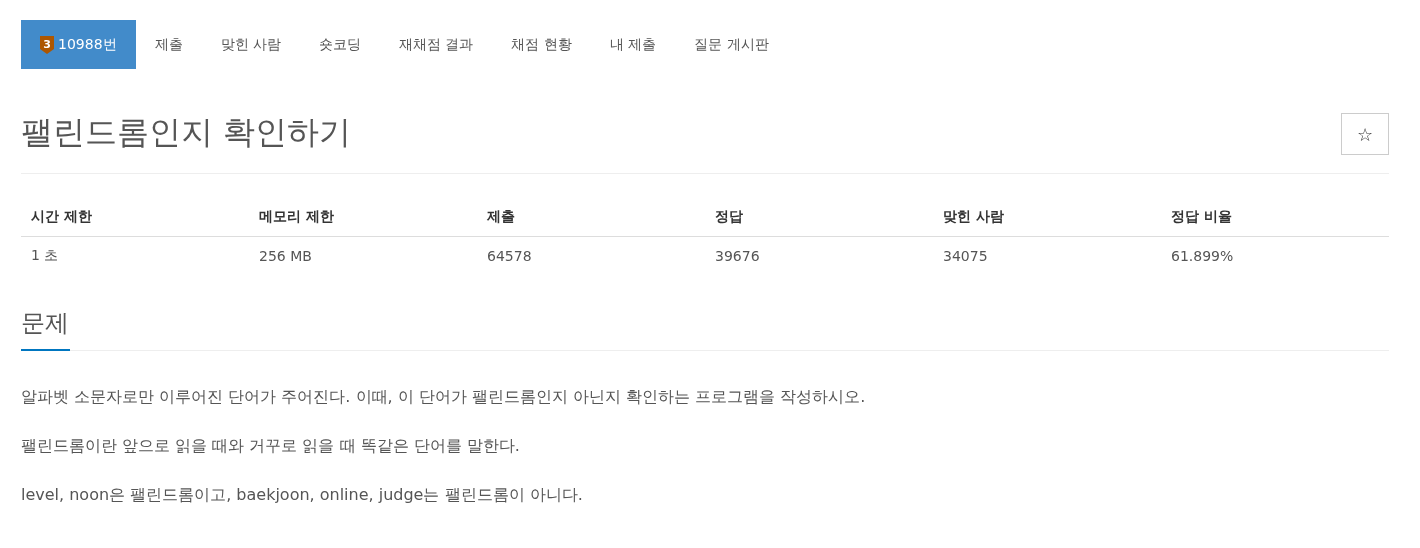 The width and height of the screenshot is (1420, 548). I want to click on column-header: 제출, so click(591, 216).